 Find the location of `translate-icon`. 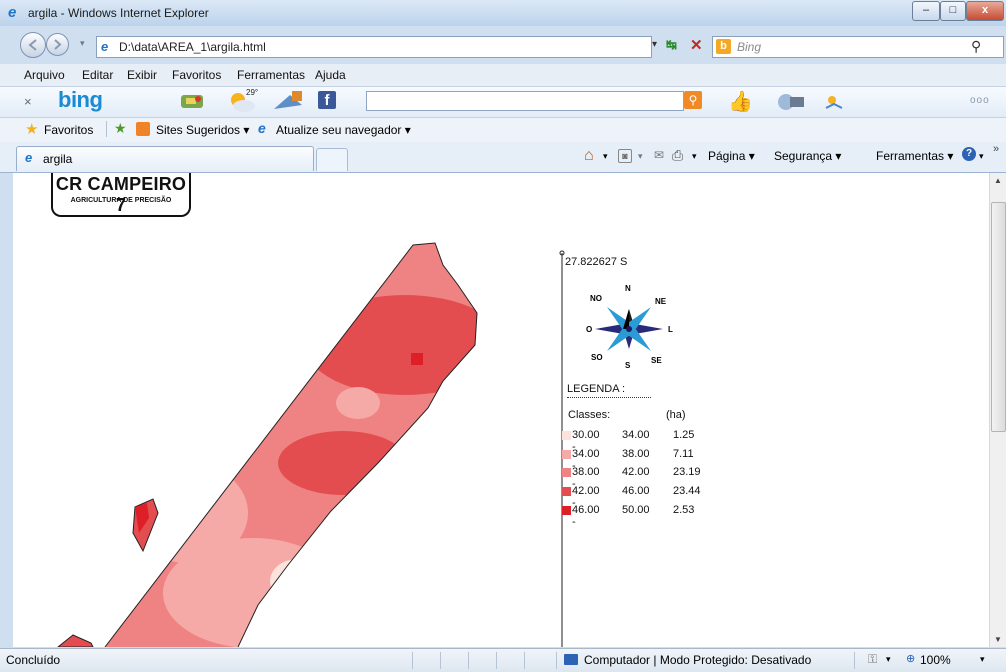

translate-icon is located at coordinates (836, 101).